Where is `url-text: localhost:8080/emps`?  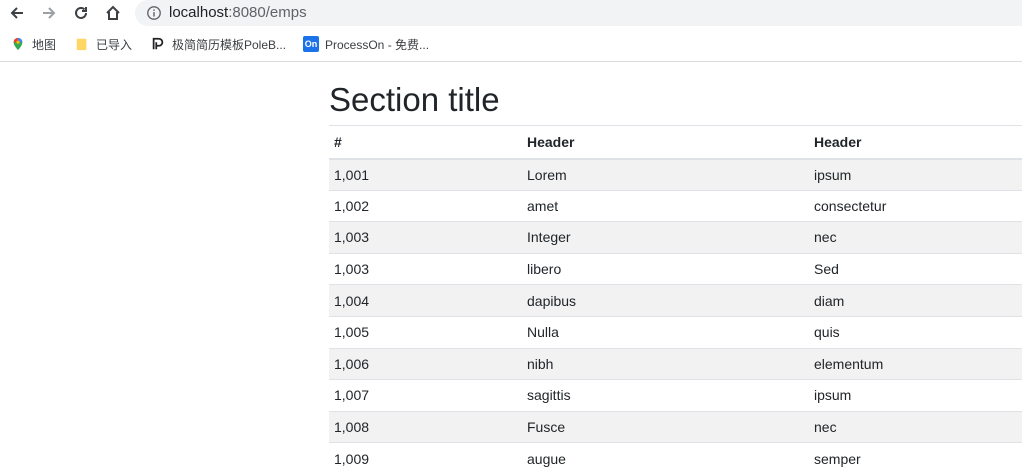 url-text: localhost:8080/emps is located at coordinates (238, 13).